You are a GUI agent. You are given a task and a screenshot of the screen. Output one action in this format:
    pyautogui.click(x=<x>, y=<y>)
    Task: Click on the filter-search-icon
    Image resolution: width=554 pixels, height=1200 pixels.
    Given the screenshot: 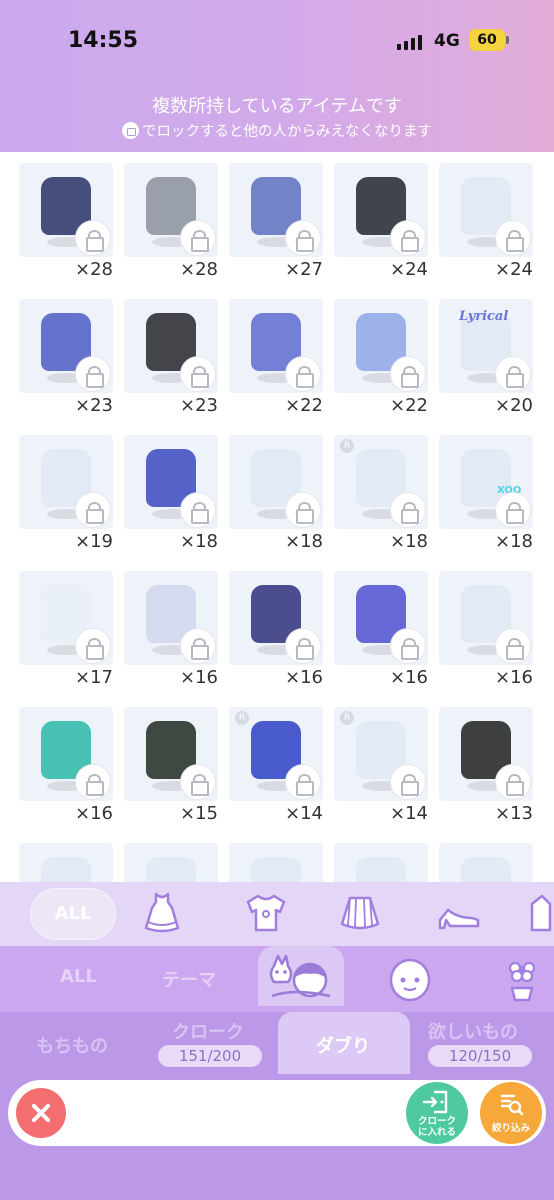 What is the action you would take?
    pyautogui.click(x=512, y=1105)
    